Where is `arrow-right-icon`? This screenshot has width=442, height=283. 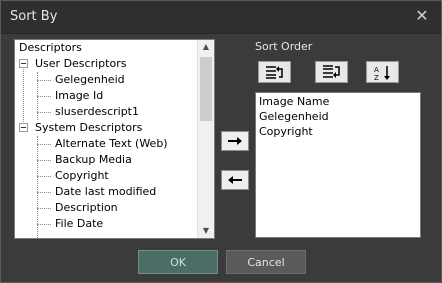 arrow-right-icon is located at coordinates (235, 141).